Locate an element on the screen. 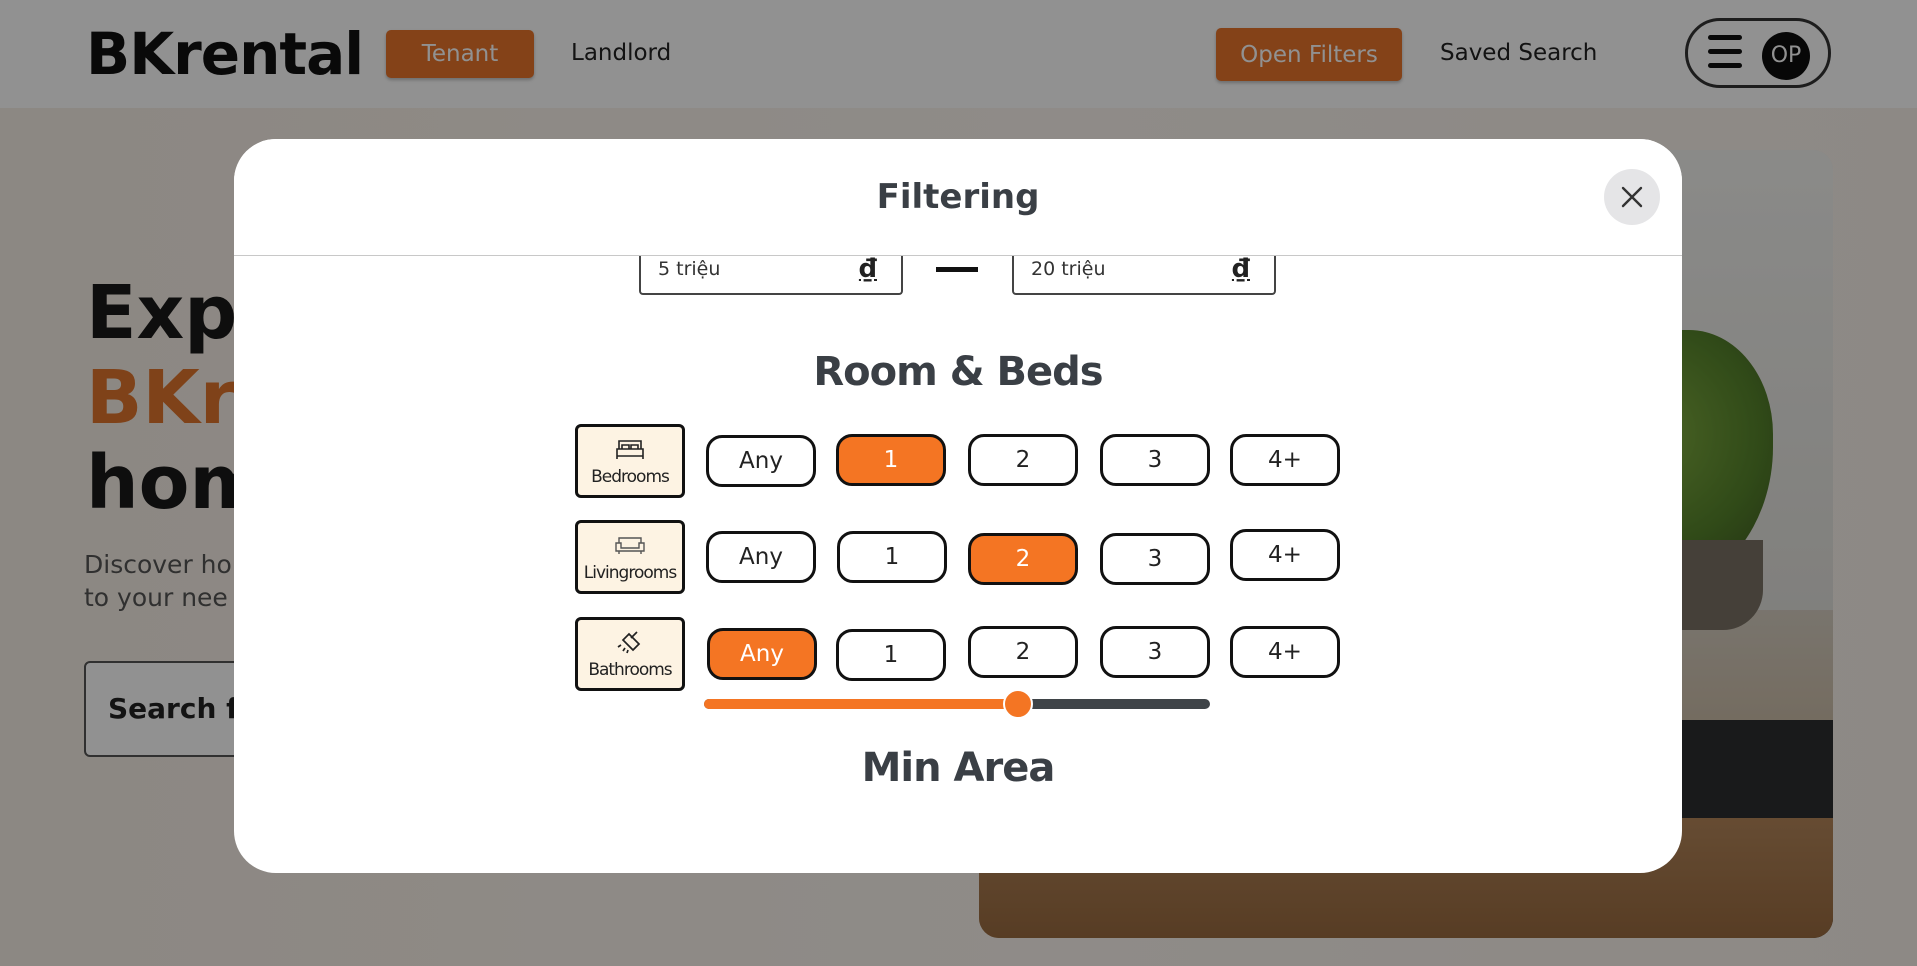 This screenshot has width=1917, height=966. close-modal-button is located at coordinates (1632, 197).